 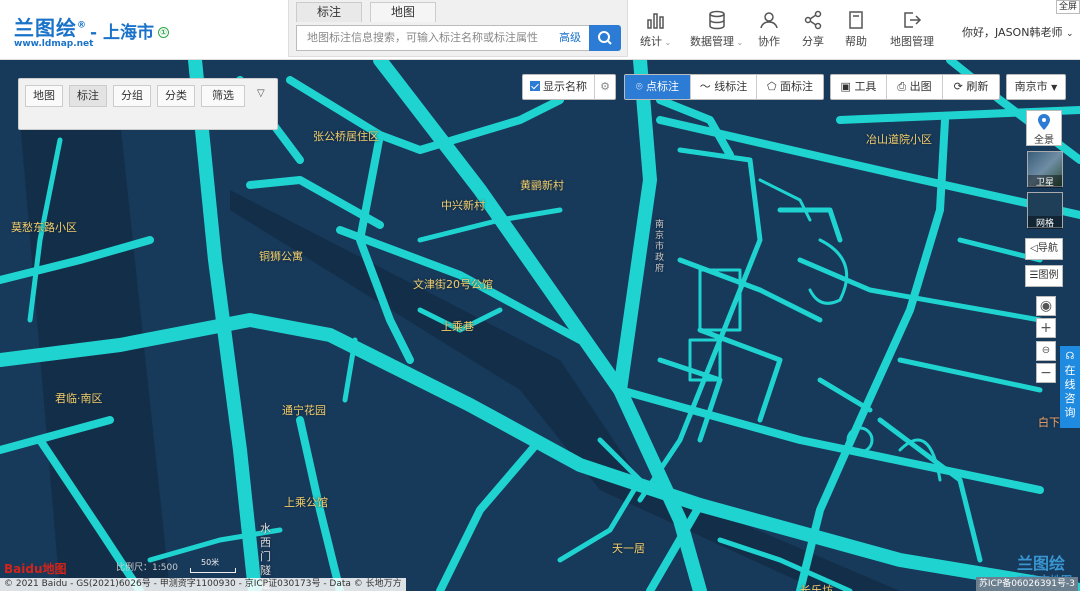 I want to click on city-select: 南京市 ▼, so click(x=1036, y=87).